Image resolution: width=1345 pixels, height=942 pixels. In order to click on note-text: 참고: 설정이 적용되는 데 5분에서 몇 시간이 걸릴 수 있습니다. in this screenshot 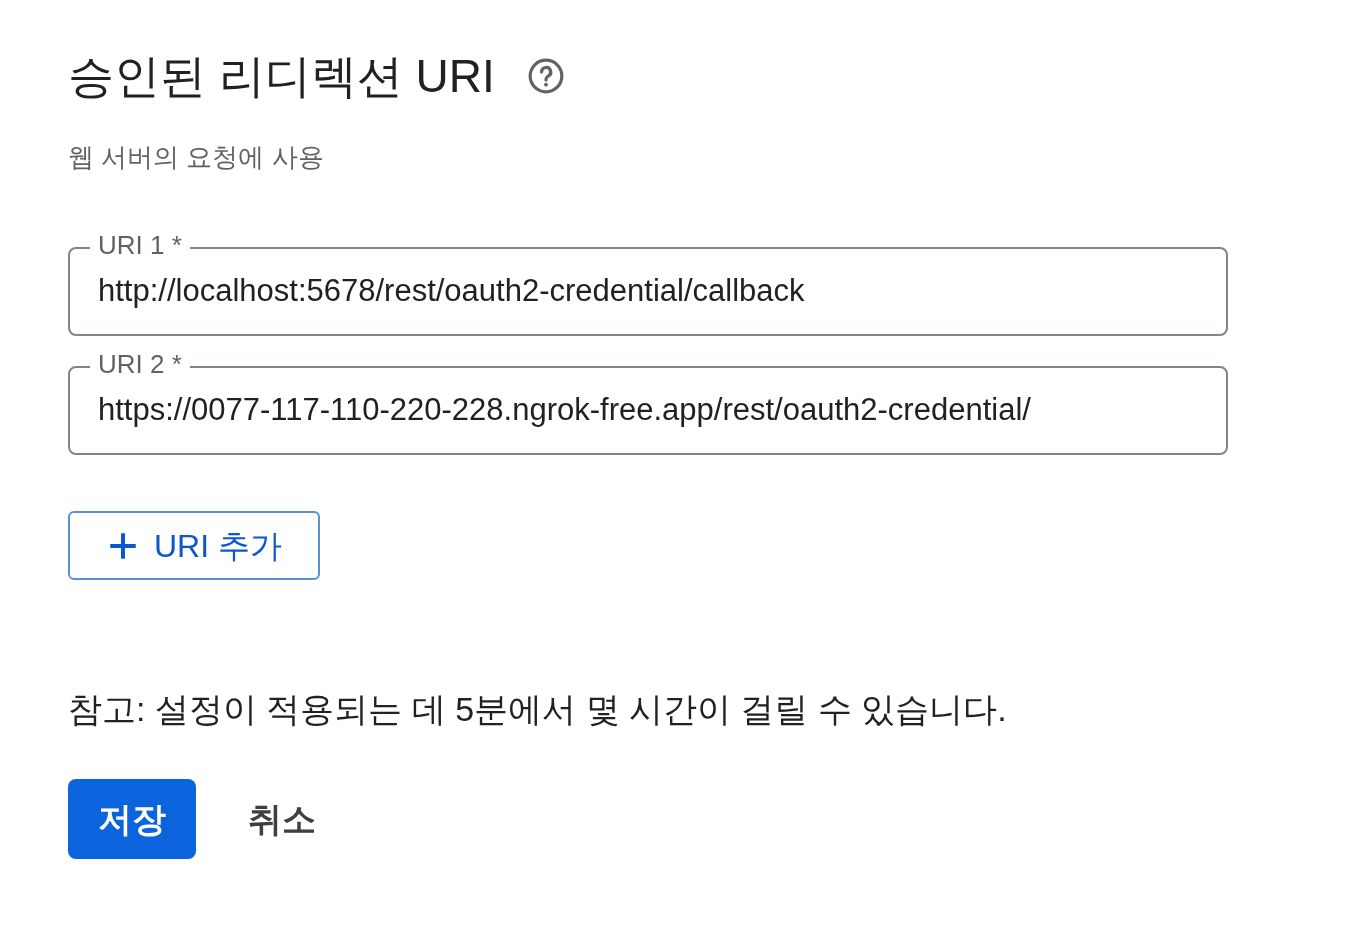, I will do `click(538, 709)`.